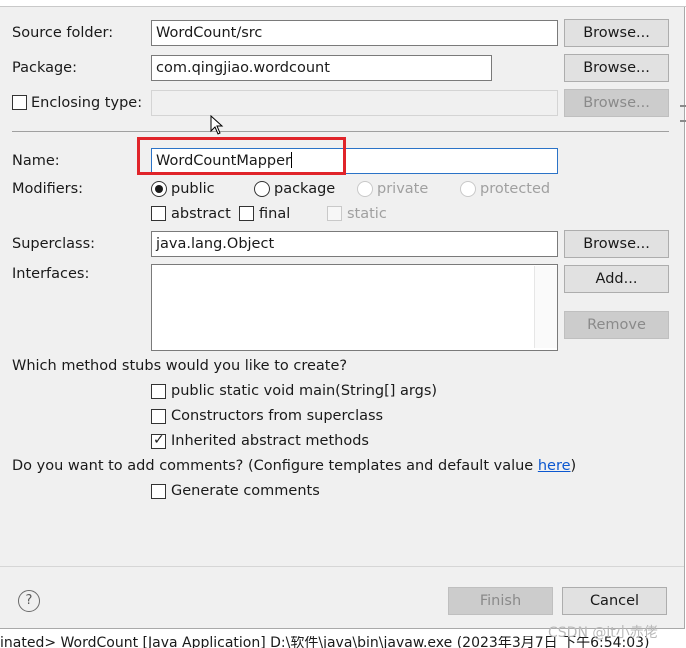 The width and height of the screenshot is (686, 648). What do you see at coordinates (246, 213) in the screenshot?
I see `final-checkbox` at bounding box center [246, 213].